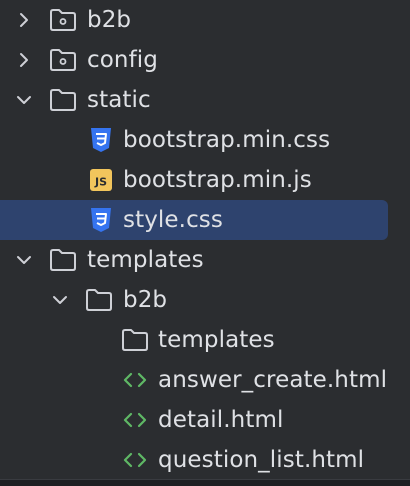  I want to click on tree-item-label: bootstrap.min.css, so click(227, 140).